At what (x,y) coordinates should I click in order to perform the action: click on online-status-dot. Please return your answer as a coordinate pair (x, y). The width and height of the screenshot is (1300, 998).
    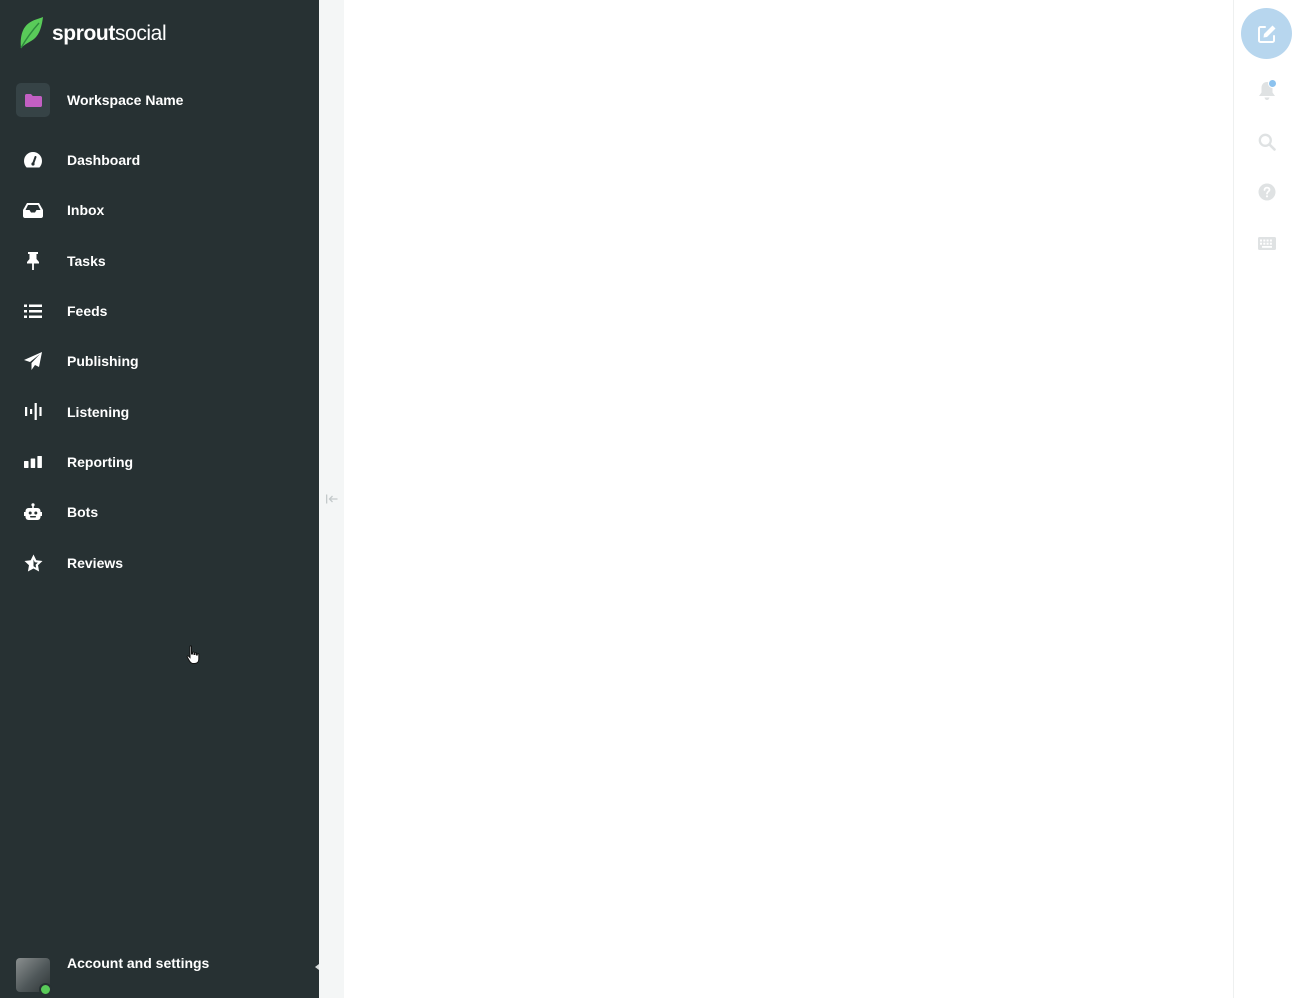
    Looking at the image, I should click on (45, 989).